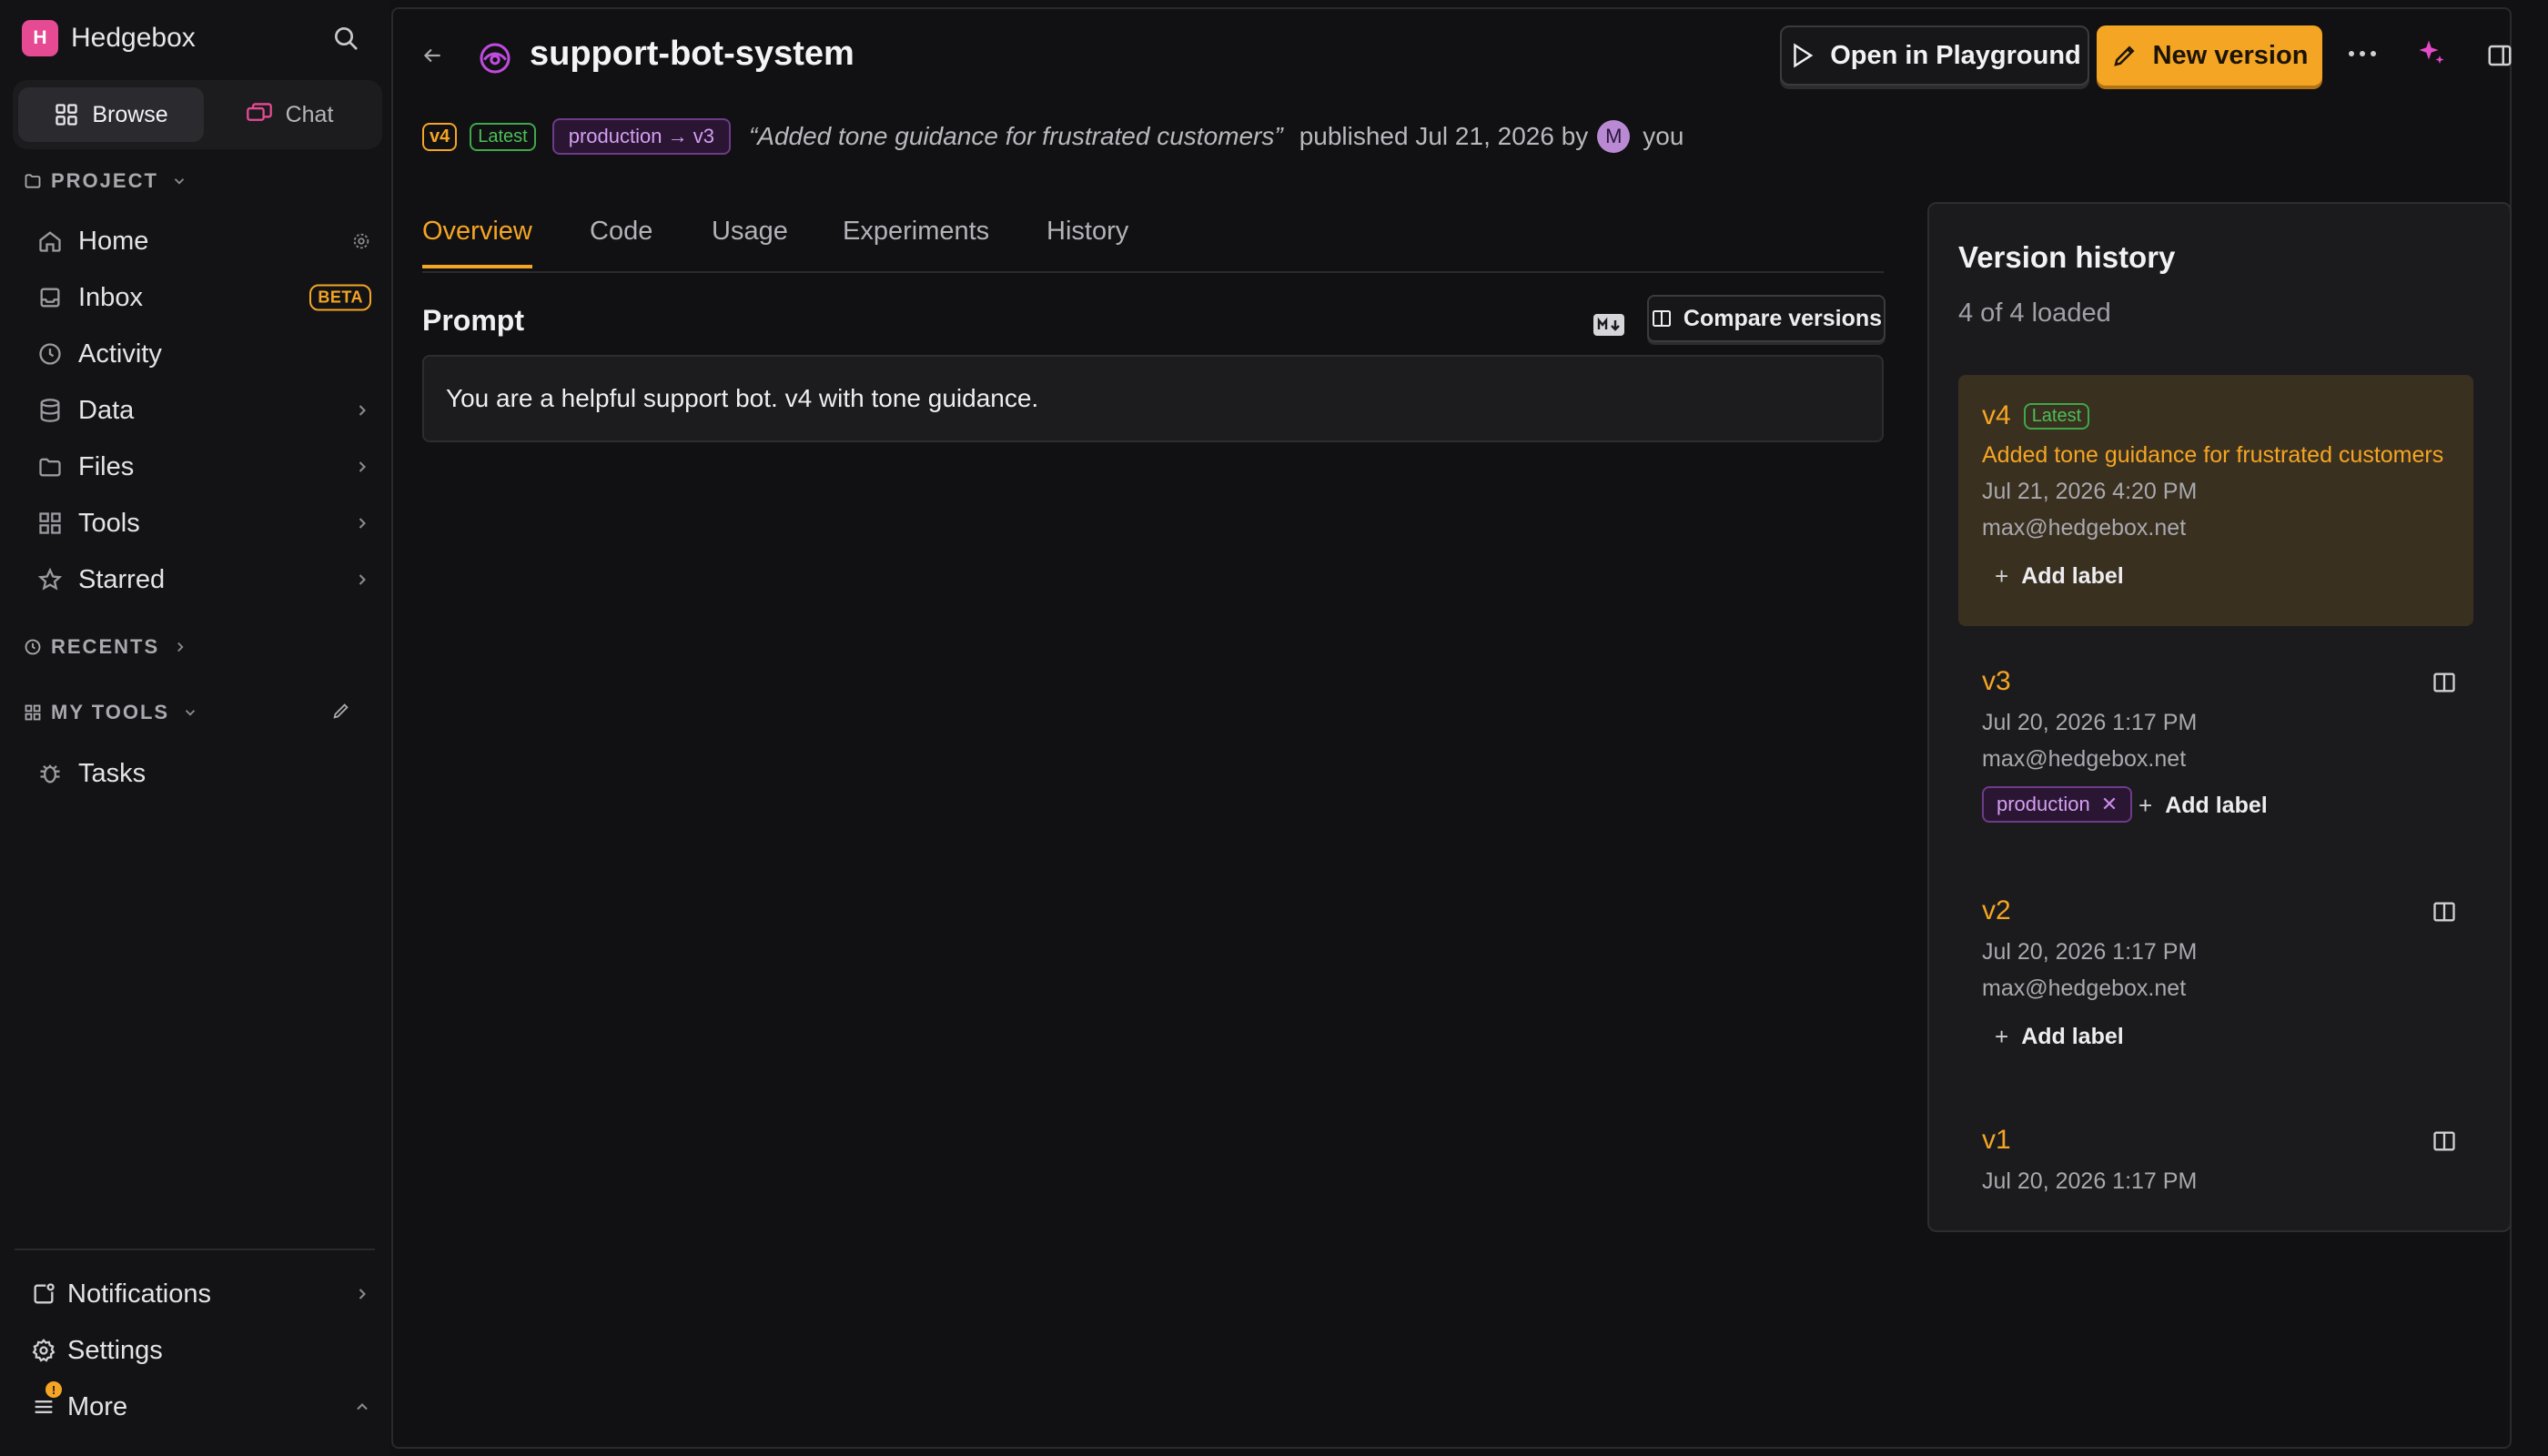 The width and height of the screenshot is (2548, 1456). I want to click on sidebar-item-label: Data, so click(106, 410).